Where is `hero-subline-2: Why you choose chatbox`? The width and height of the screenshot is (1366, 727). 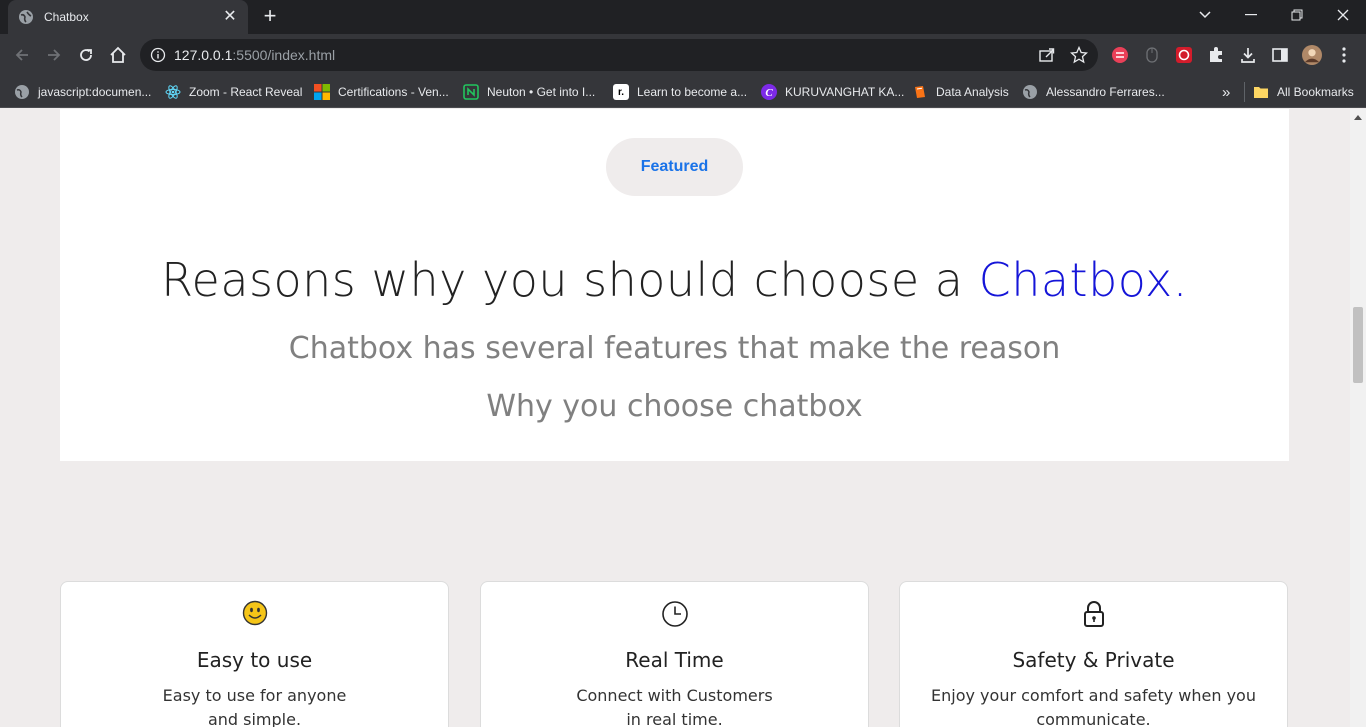
hero-subline-2: Why you choose chatbox is located at coordinates (674, 406).